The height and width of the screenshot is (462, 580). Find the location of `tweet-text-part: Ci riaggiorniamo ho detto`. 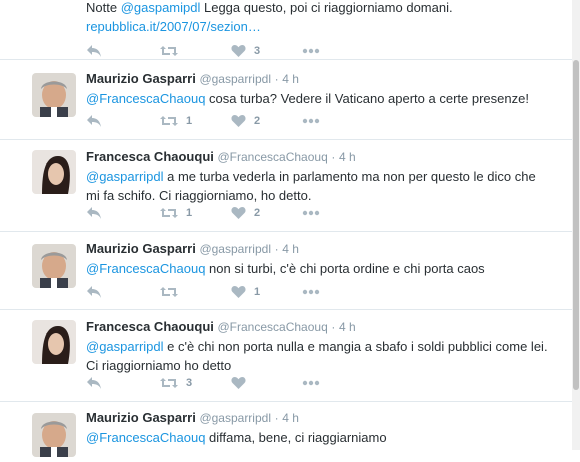

tweet-text-part: Ci riaggiorniamo ho detto is located at coordinates (159, 365).